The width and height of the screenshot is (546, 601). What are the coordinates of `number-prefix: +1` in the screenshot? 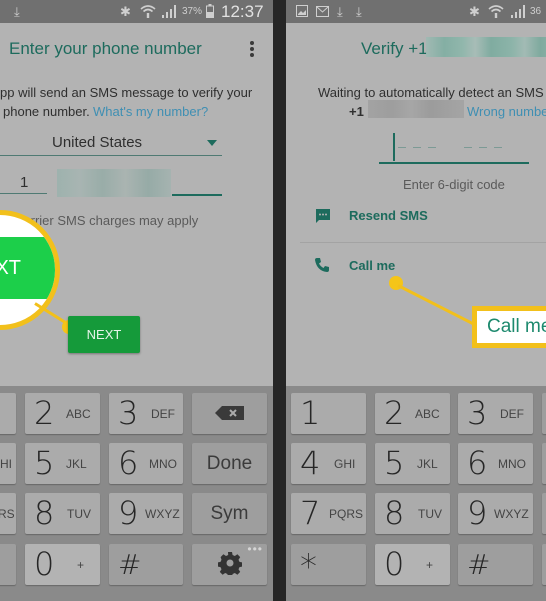 It's located at (356, 111).